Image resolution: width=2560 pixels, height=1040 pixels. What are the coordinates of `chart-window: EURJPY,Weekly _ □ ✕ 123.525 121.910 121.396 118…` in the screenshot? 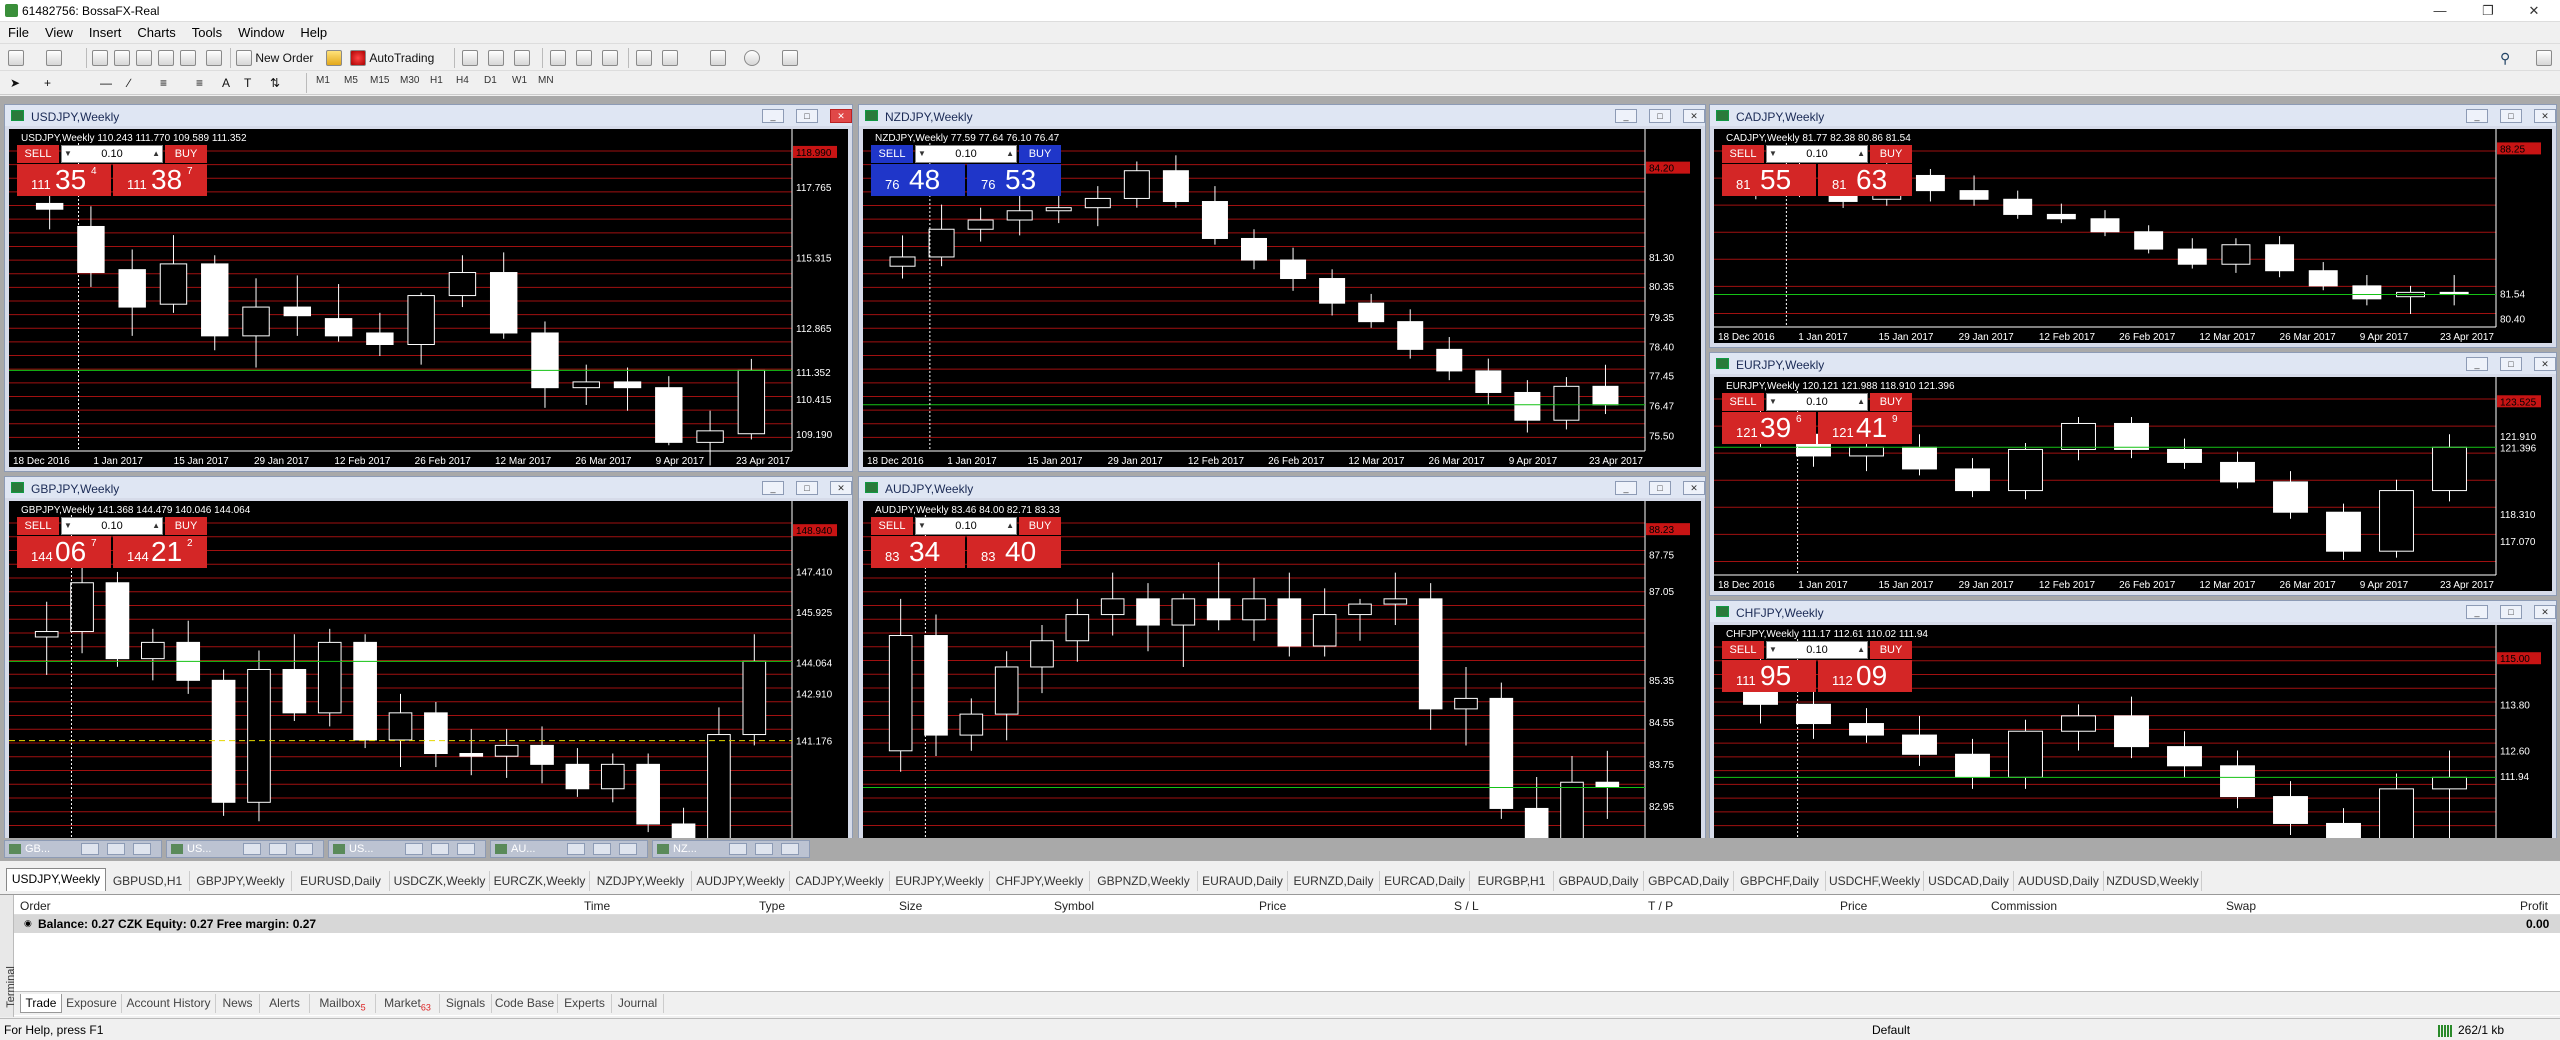 It's located at (2133, 474).